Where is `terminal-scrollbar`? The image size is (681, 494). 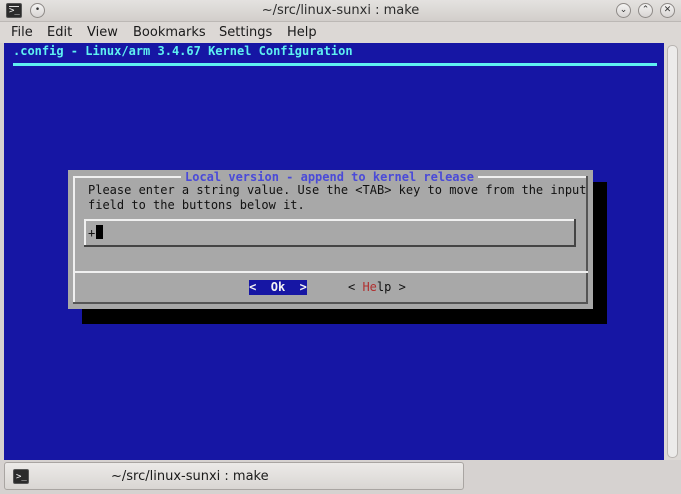 terminal-scrollbar is located at coordinates (672, 251).